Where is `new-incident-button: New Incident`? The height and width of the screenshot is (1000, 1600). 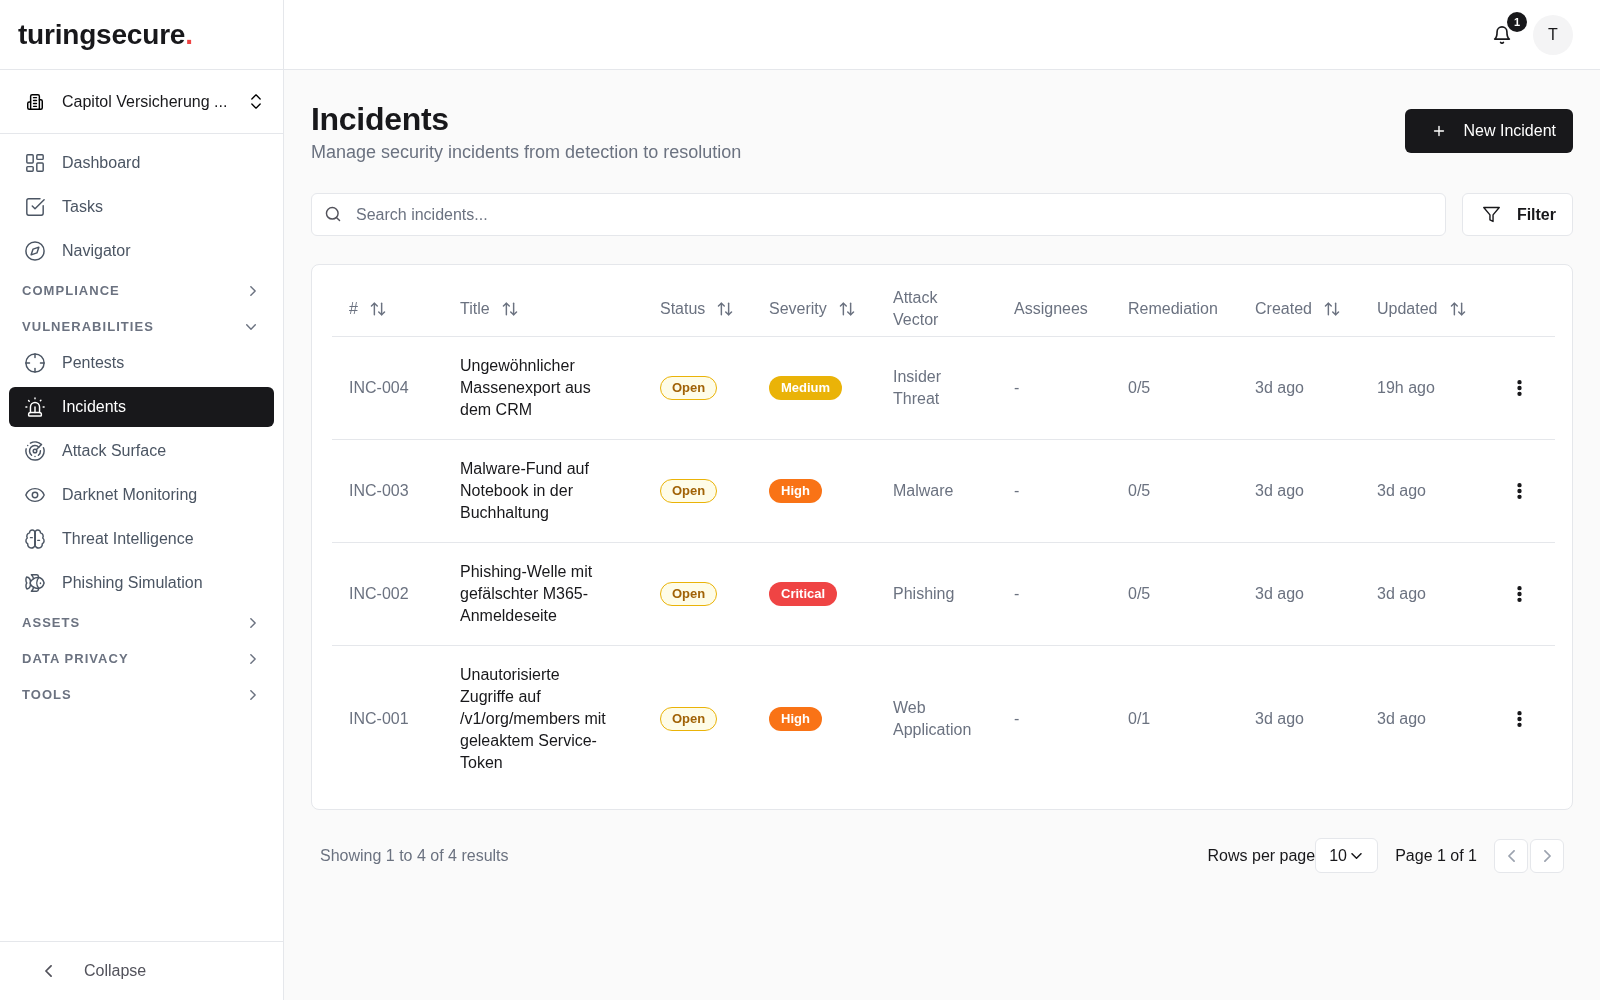 new-incident-button: New Incident is located at coordinates (1488, 131).